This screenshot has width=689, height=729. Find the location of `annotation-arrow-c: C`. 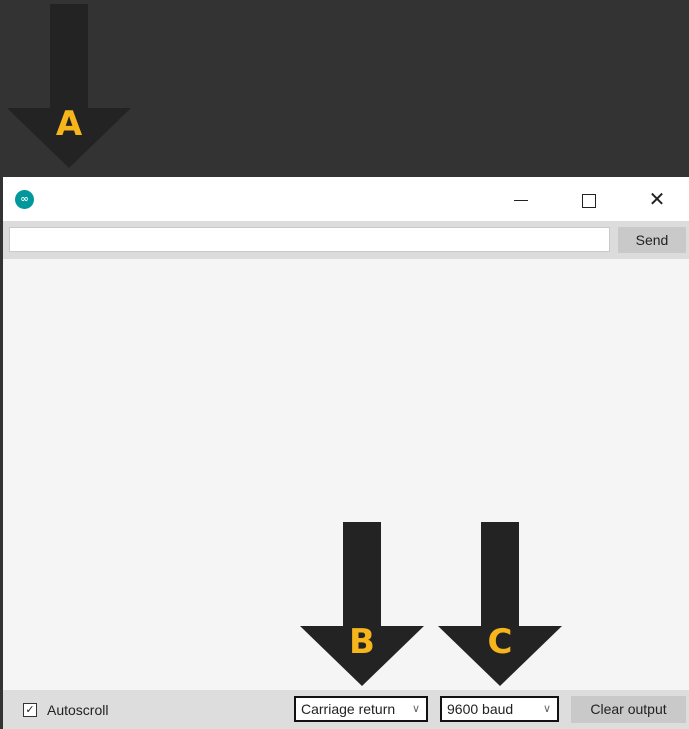

annotation-arrow-c: C is located at coordinates (500, 604).